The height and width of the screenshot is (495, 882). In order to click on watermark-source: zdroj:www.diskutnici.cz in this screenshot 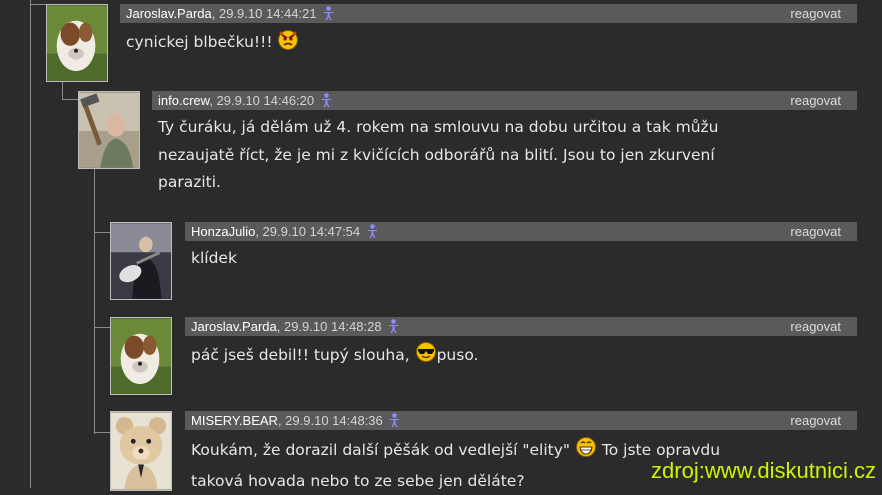, I will do `click(763, 471)`.